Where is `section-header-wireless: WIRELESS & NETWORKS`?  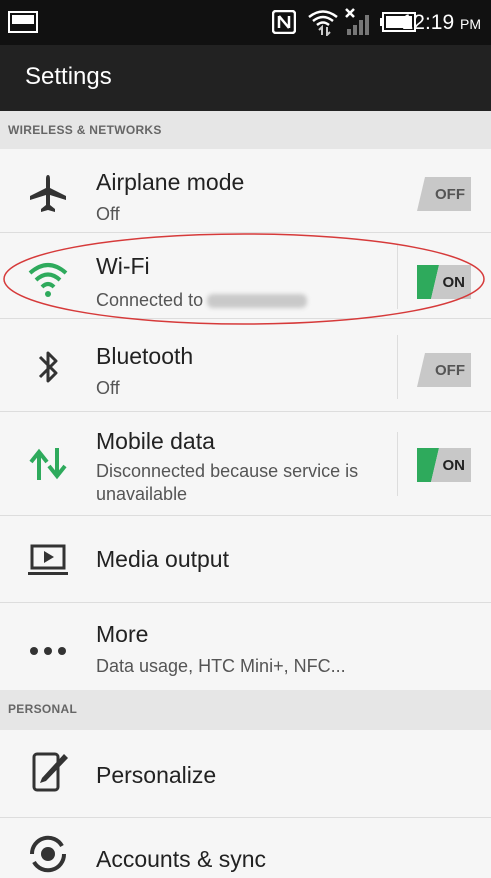
section-header-wireless: WIRELESS & NETWORKS is located at coordinates (245, 130).